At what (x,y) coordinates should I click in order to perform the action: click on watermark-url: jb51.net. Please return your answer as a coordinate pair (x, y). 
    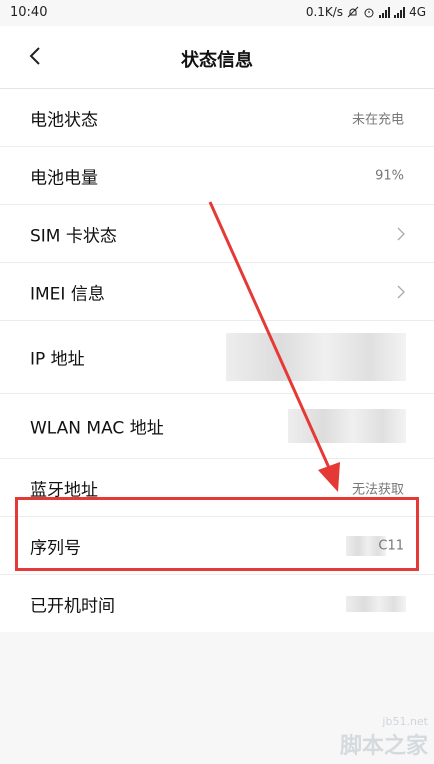
    Looking at the image, I should click on (405, 721).